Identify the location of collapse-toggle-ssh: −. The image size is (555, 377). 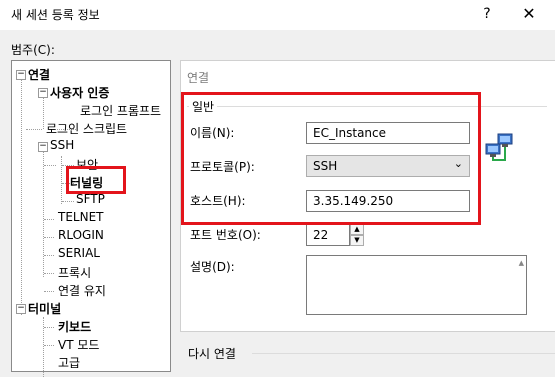
(43, 147).